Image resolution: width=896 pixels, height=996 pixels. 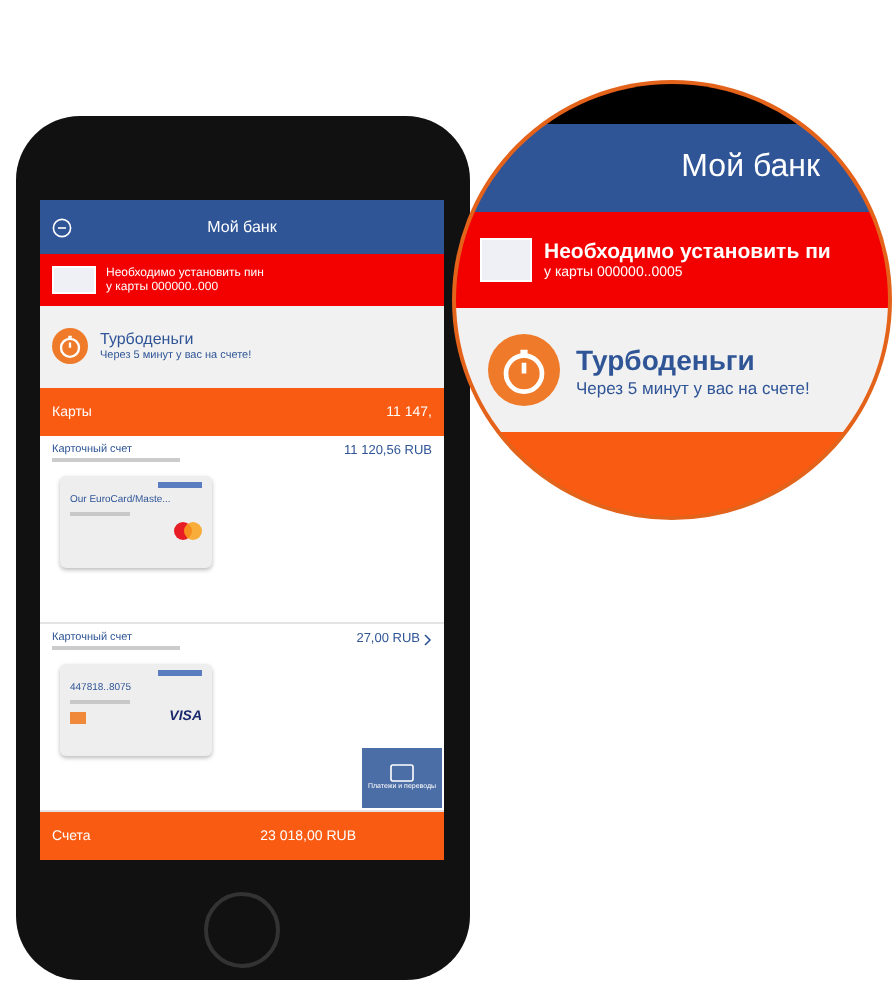 What do you see at coordinates (62, 227) in the screenshot?
I see `menu-icon` at bounding box center [62, 227].